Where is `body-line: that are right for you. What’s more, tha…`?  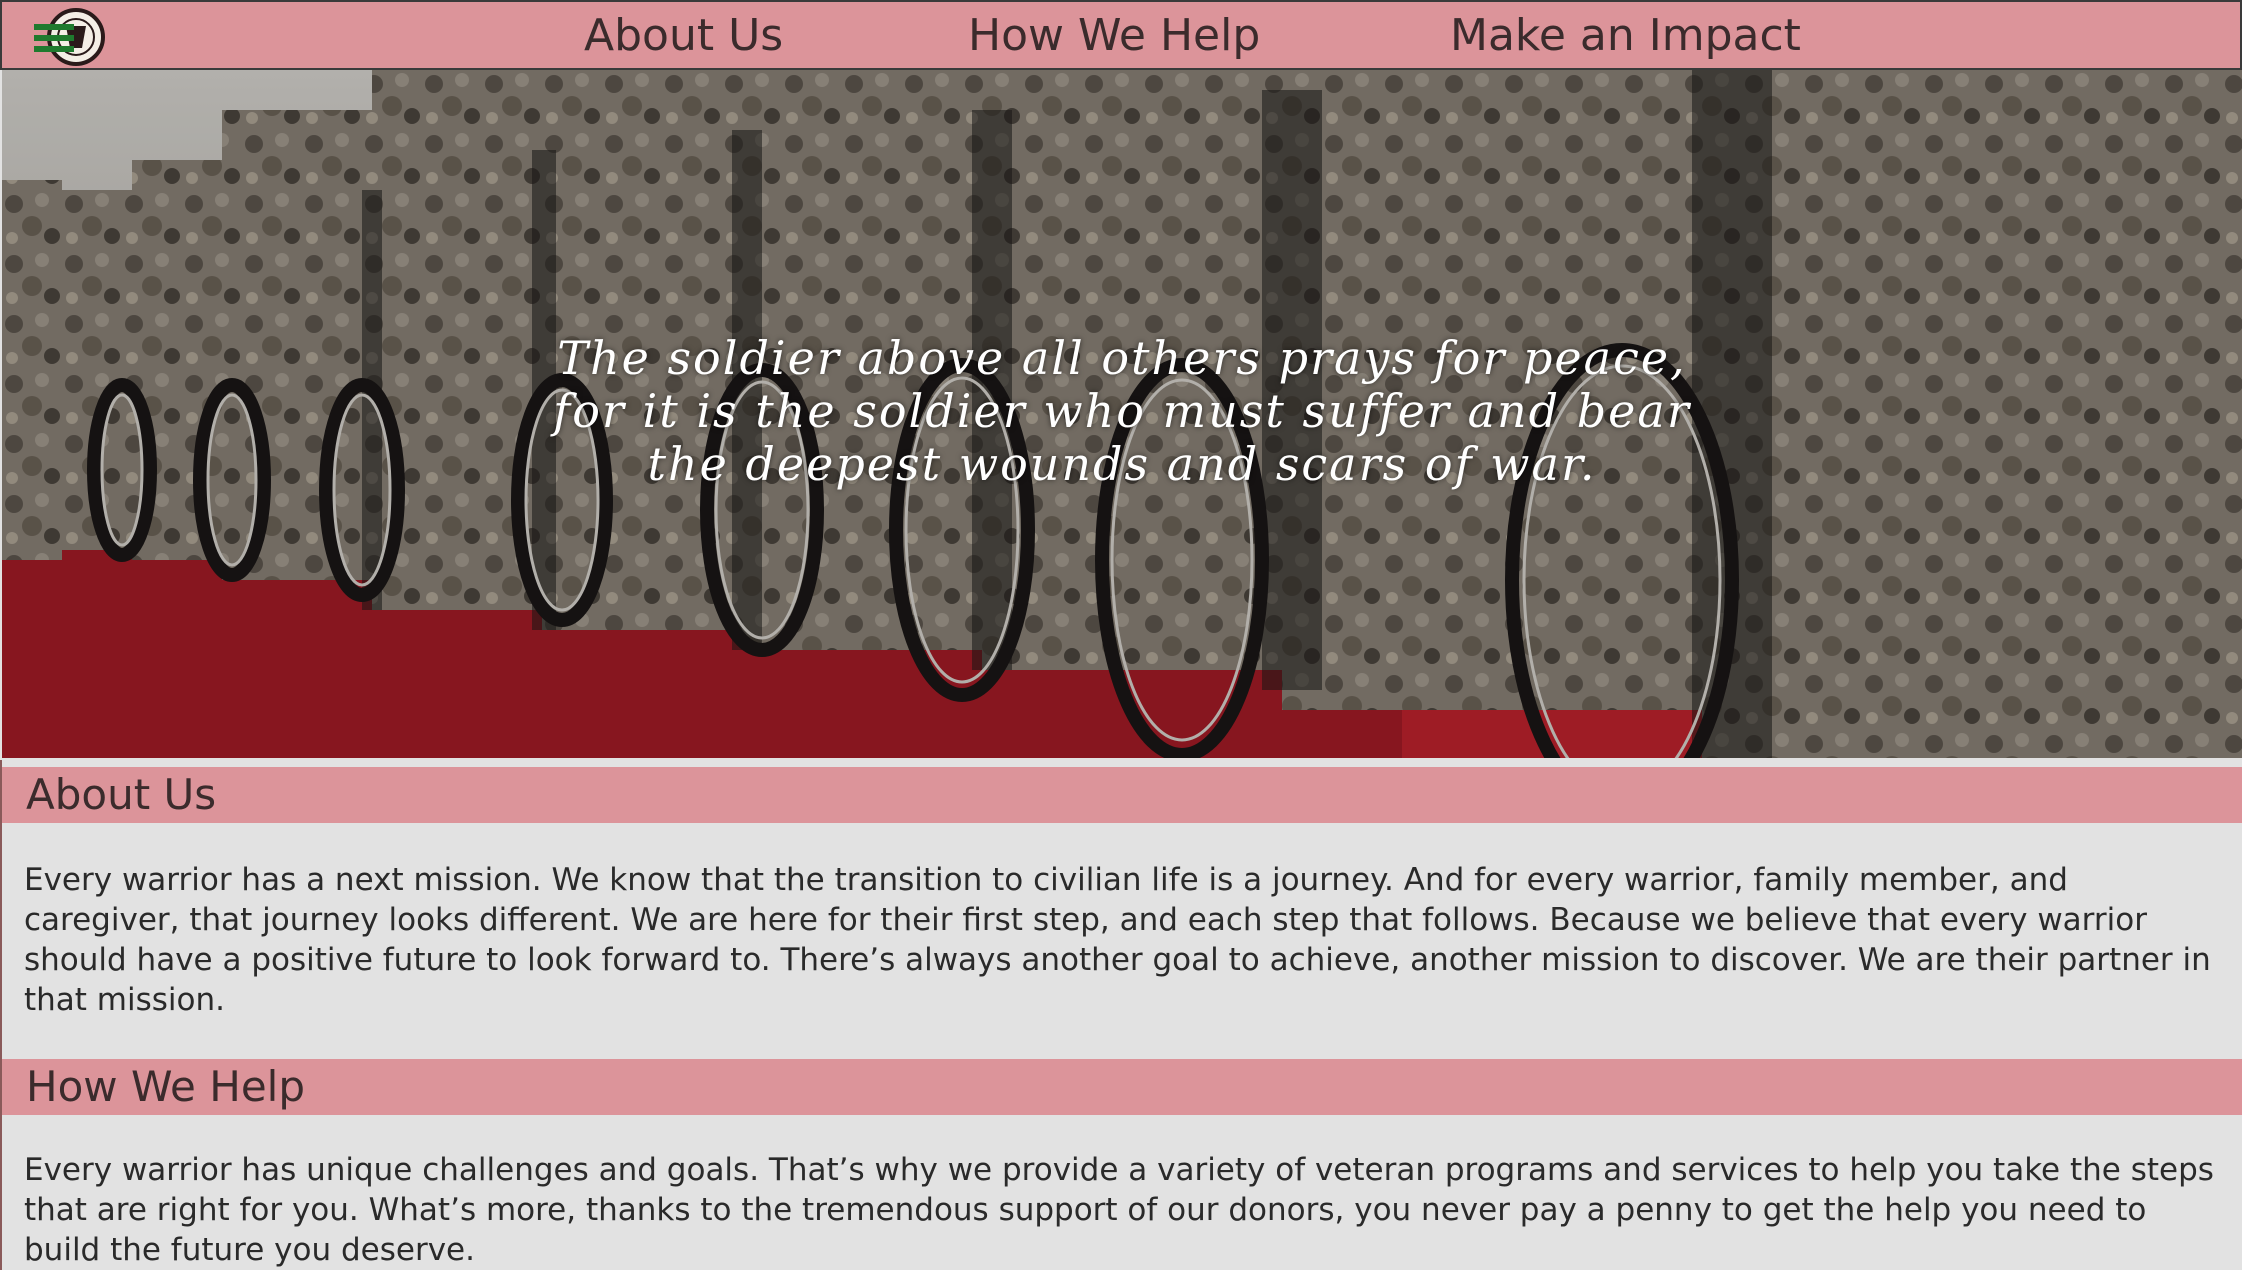 body-line: that are right for you. What’s more, tha… is located at coordinates (1085, 1210).